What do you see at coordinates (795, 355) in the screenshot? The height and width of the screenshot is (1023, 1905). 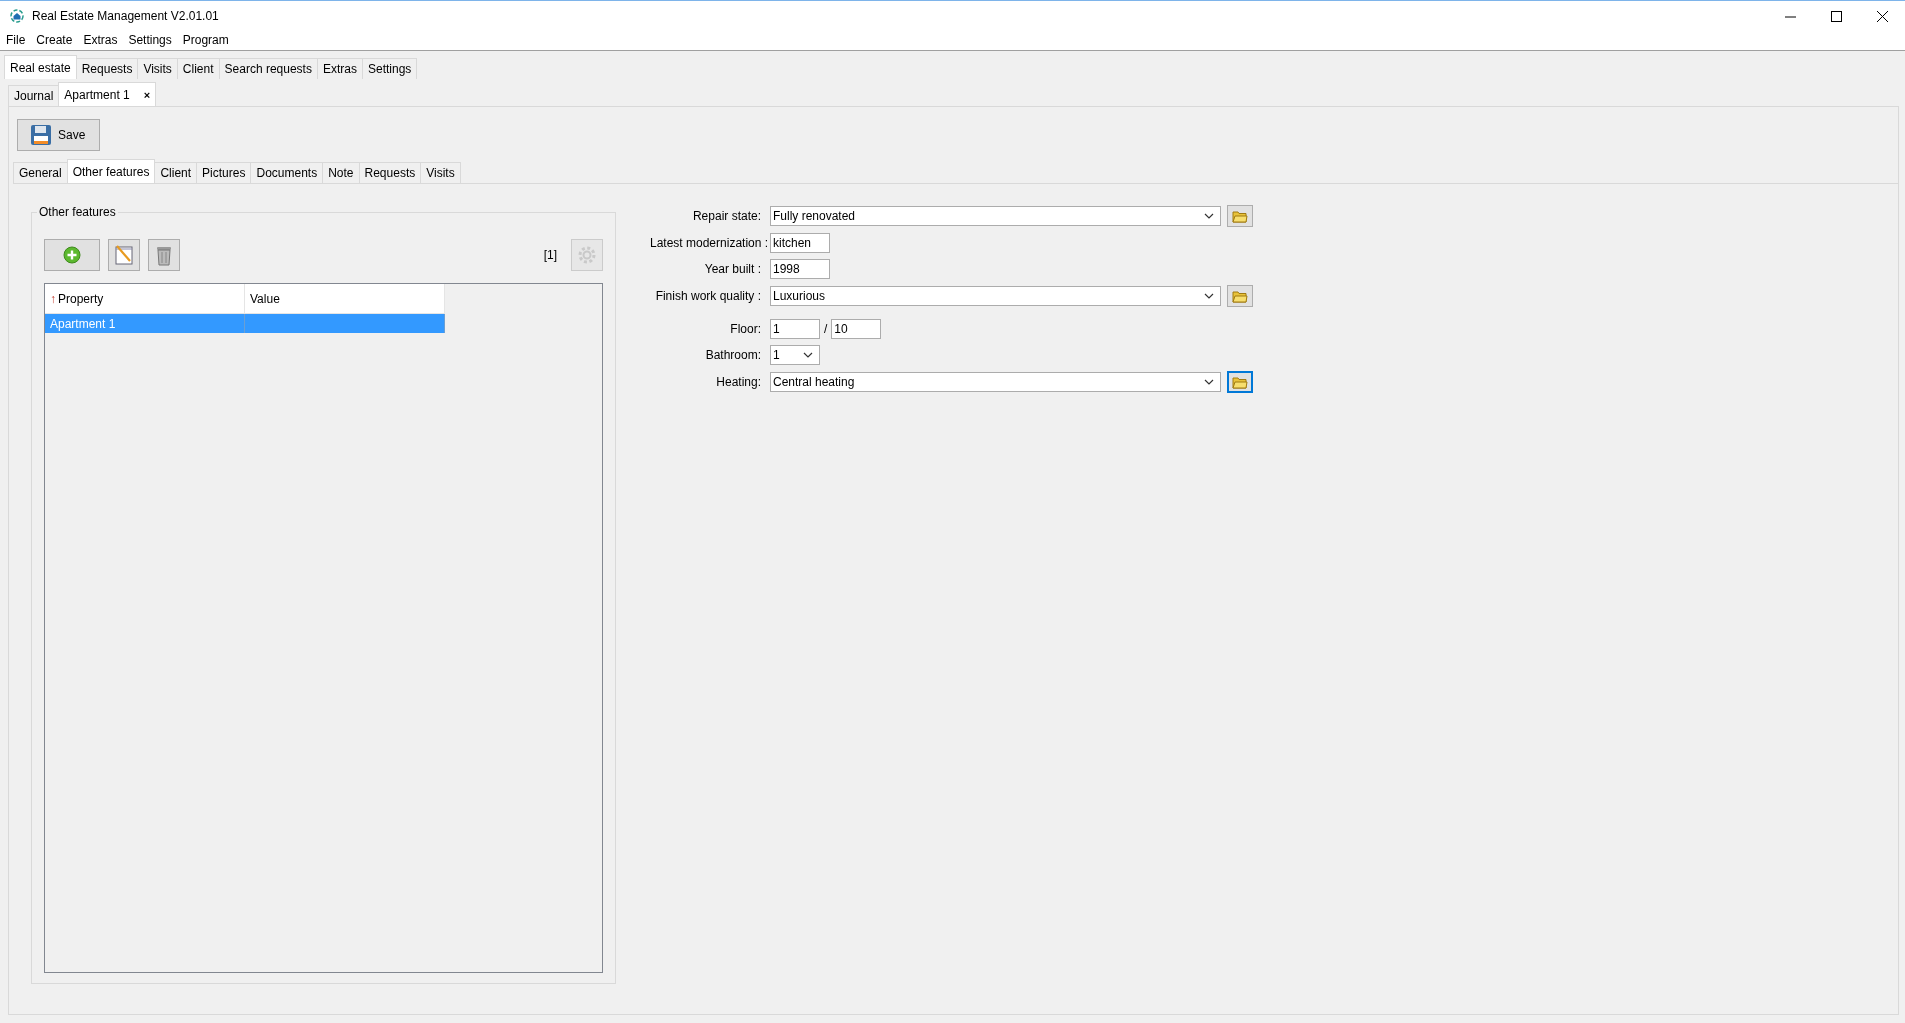 I see `dropdown-field: 1` at bounding box center [795, 355].